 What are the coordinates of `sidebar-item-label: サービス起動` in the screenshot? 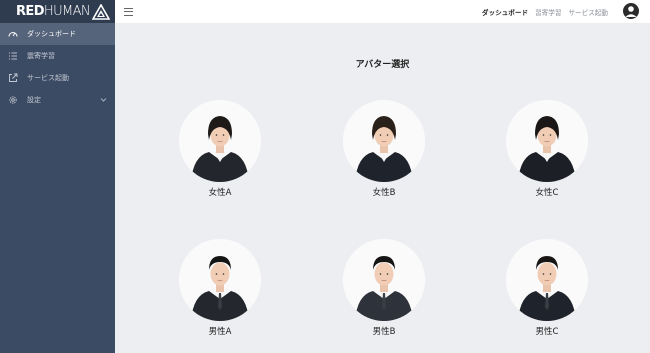 It's located at (48, 78).